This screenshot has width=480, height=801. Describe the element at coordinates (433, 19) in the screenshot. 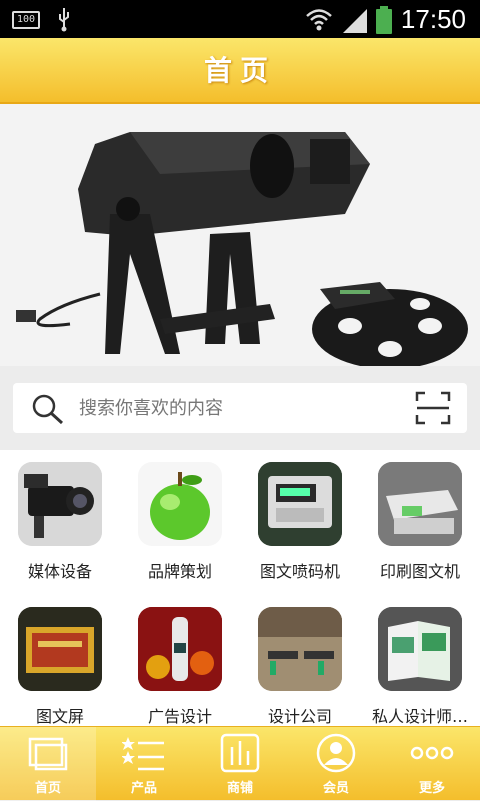

I see `clock: 17:50` at that location.